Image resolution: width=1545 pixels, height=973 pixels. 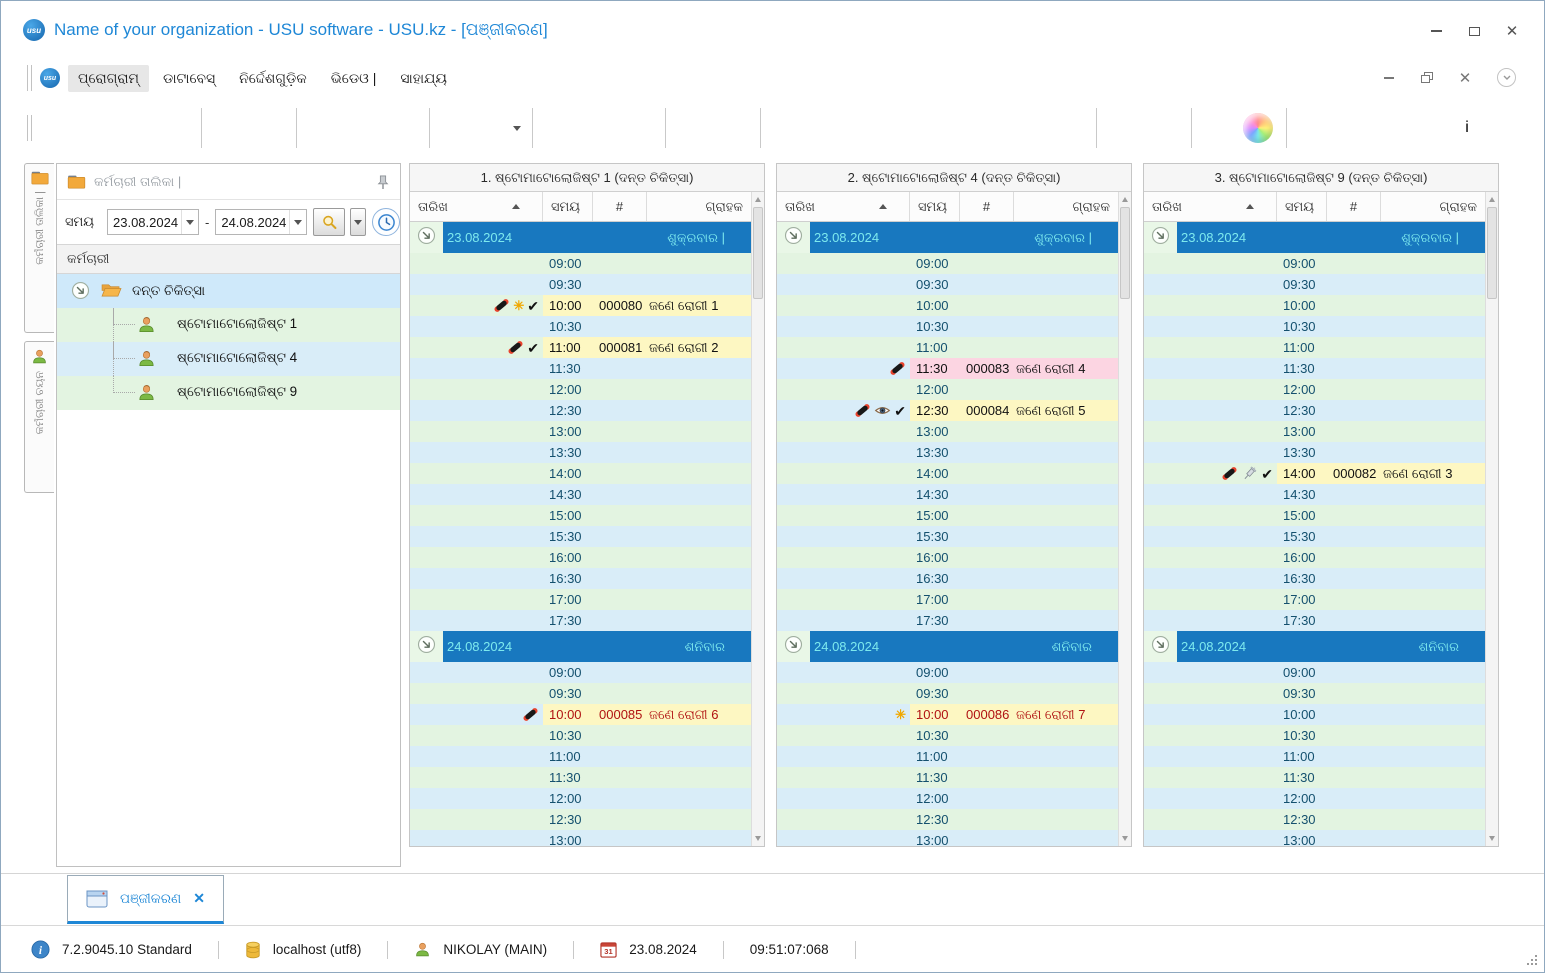 I want to click on lock-button, so click(x=1315, y=128).